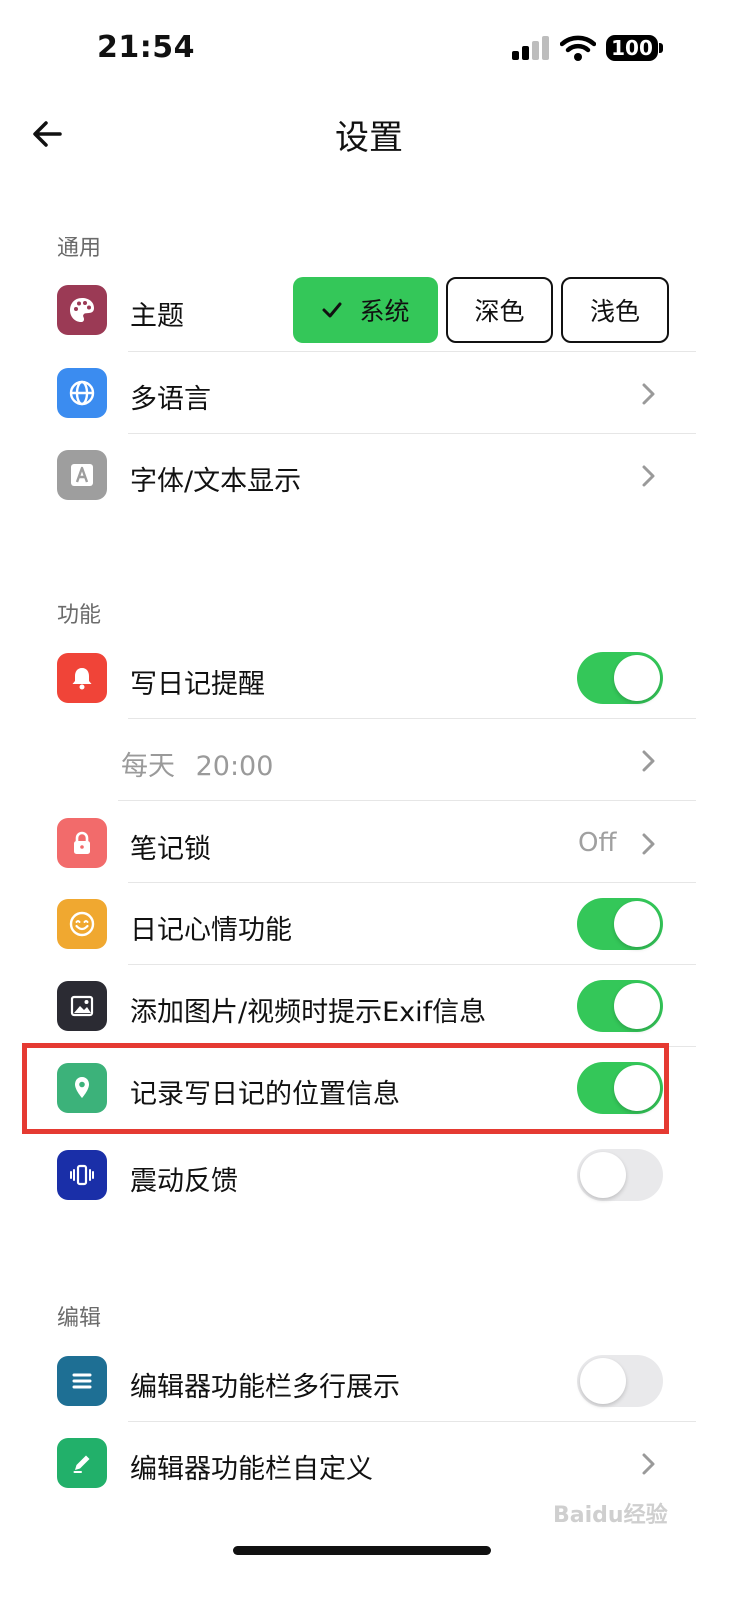 This screenshot has width=738, height=1600. What do you see at coordinates (146, 47) in the screenshot?
I see `status-time: 21:54` at bounding box center [146, 47].